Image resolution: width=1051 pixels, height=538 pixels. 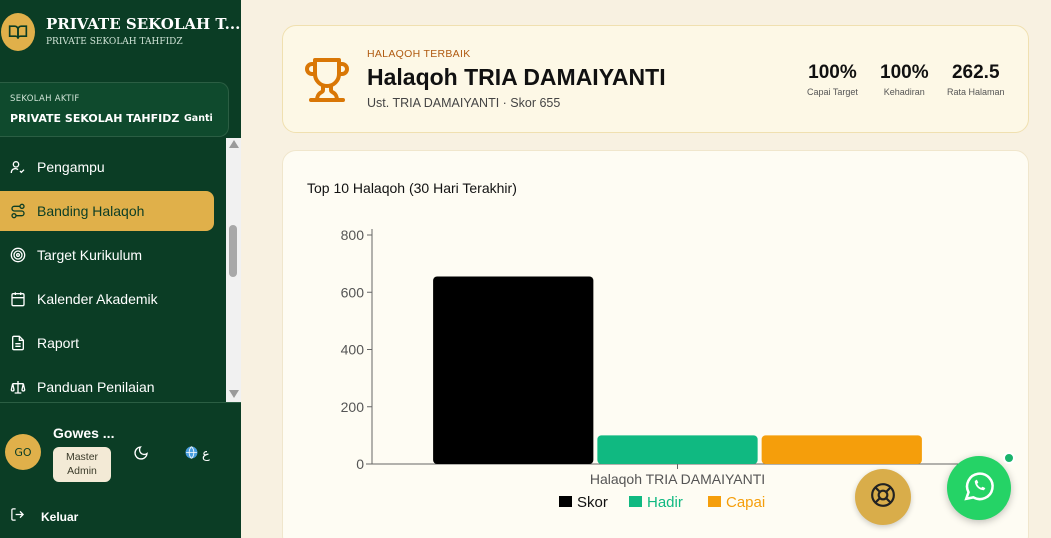 What do you see at coordinates (516, 77) in the screenshot?
I see `best-halaqoh-name: Halaqoh TRIA DAMAIYANTI` at bounding box center [516, 77].